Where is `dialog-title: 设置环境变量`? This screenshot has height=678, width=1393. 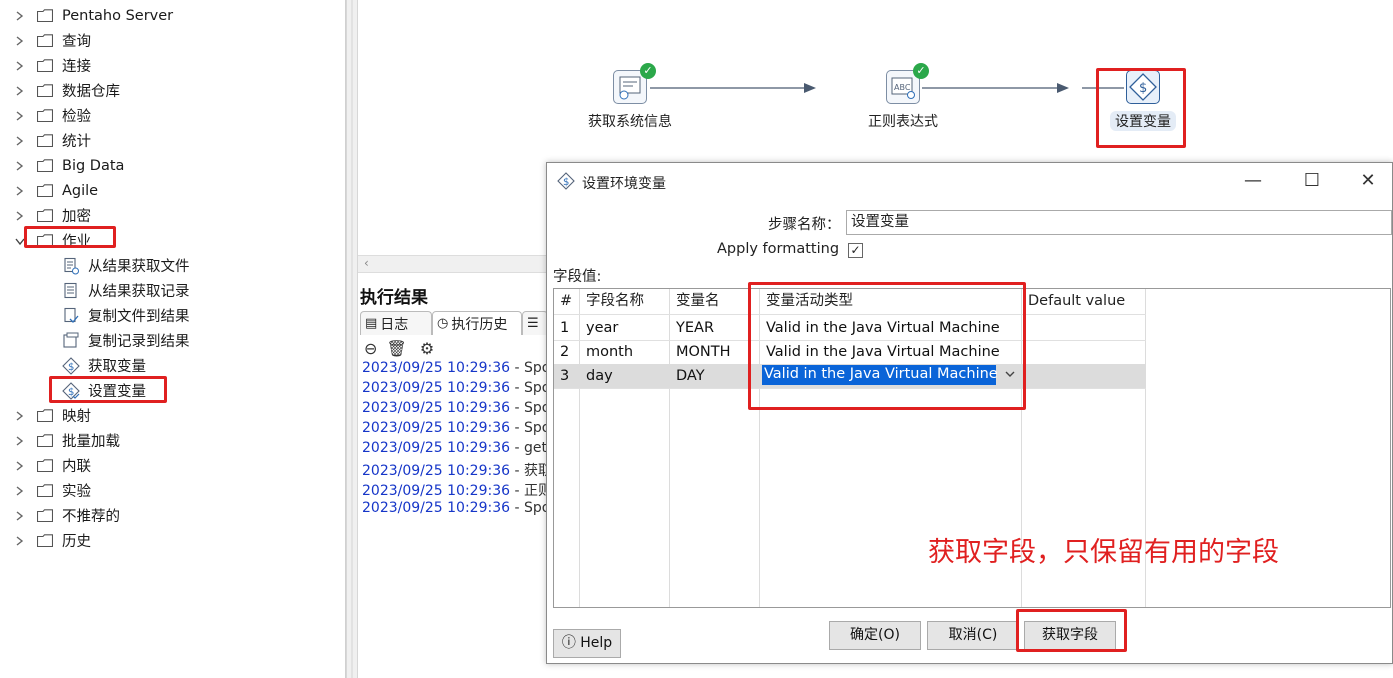 dialog-title: 设置环境变量 is located at coordinates (624, 184).